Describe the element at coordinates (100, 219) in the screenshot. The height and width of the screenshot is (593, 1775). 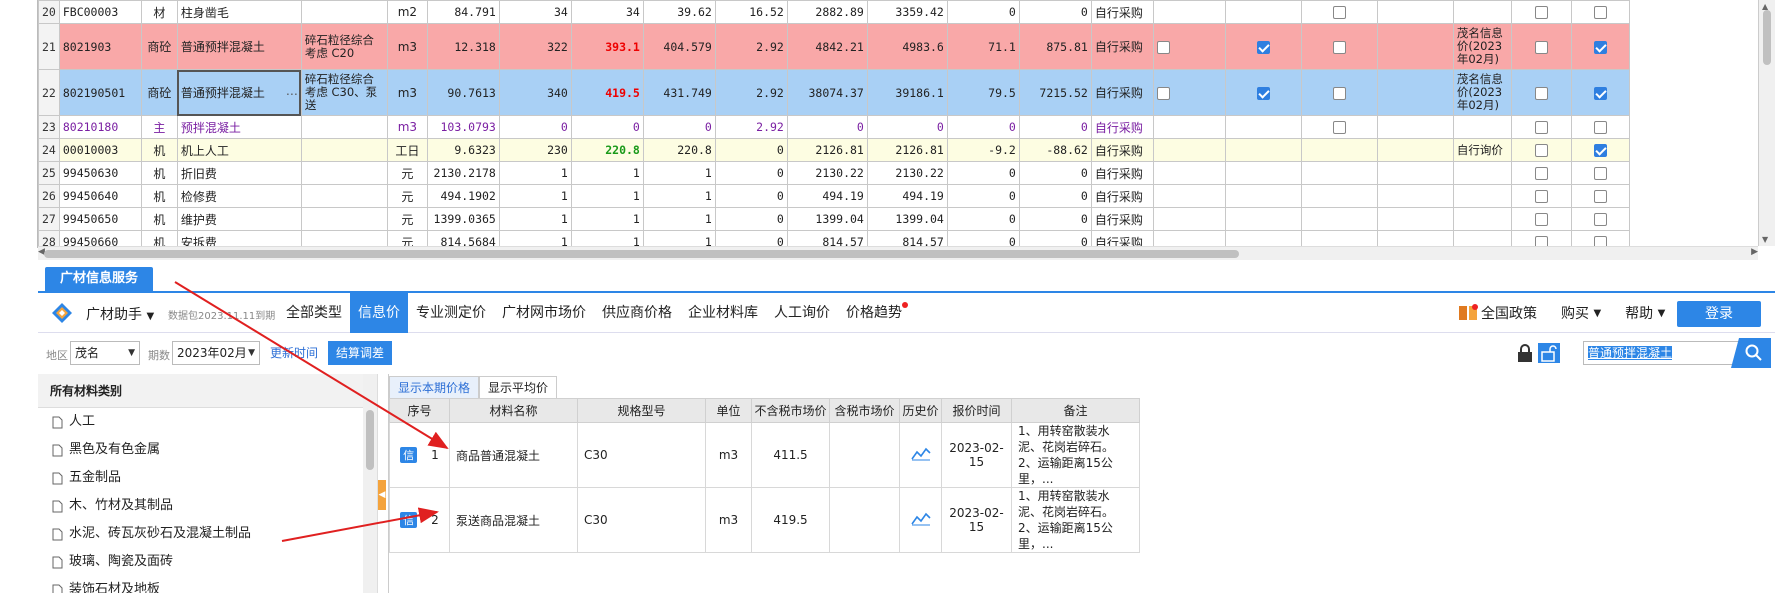
I see `cell-code: 99450650` at that location.